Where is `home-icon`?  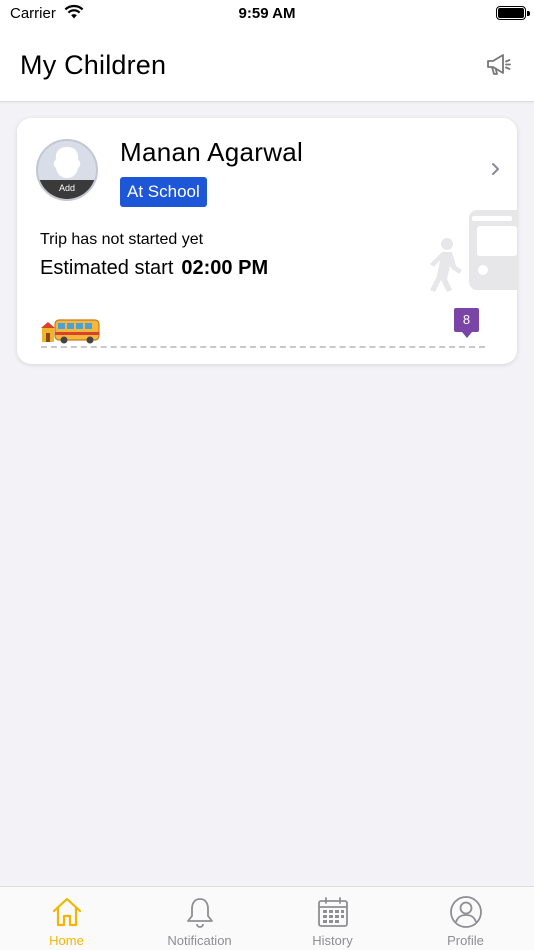
home-icon is located at coordinates (66, 912).